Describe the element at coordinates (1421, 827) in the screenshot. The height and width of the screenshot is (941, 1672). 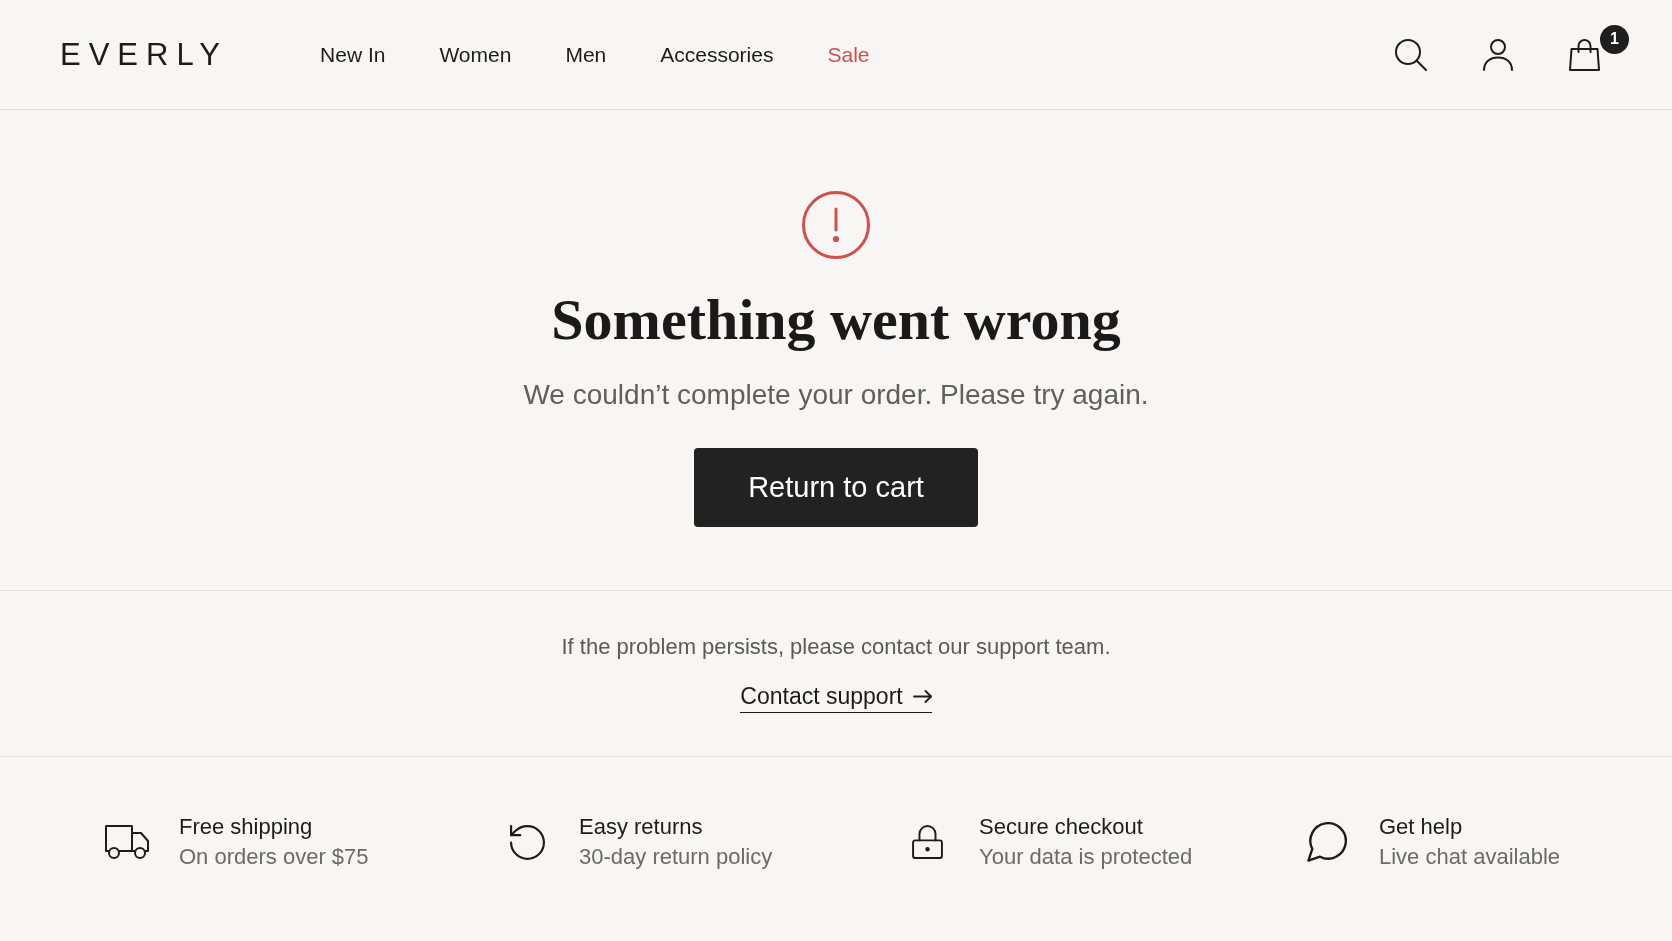
I see `feature-title: Get help` at that location.